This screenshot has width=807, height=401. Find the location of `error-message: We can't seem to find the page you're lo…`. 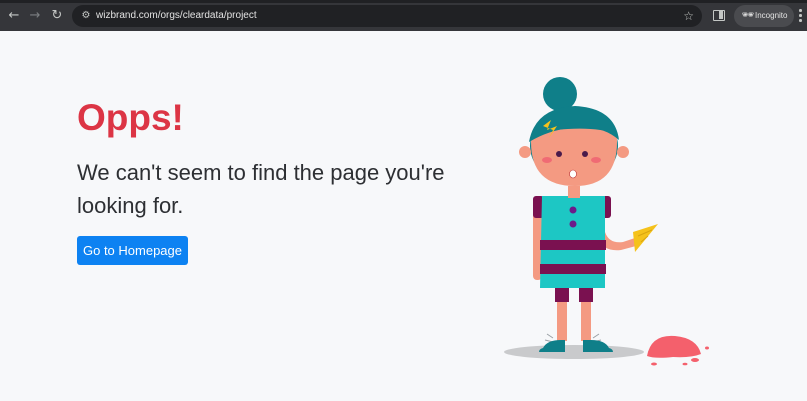

error-message: We can't seem to find the page you're lo… is located at coordinates (261, 189).